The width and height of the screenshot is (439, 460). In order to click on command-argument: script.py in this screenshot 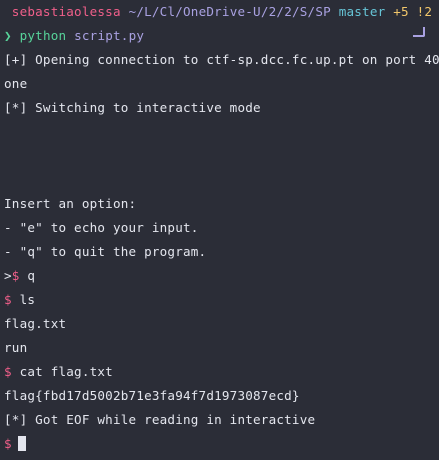, I will do `click(109, 35)`.